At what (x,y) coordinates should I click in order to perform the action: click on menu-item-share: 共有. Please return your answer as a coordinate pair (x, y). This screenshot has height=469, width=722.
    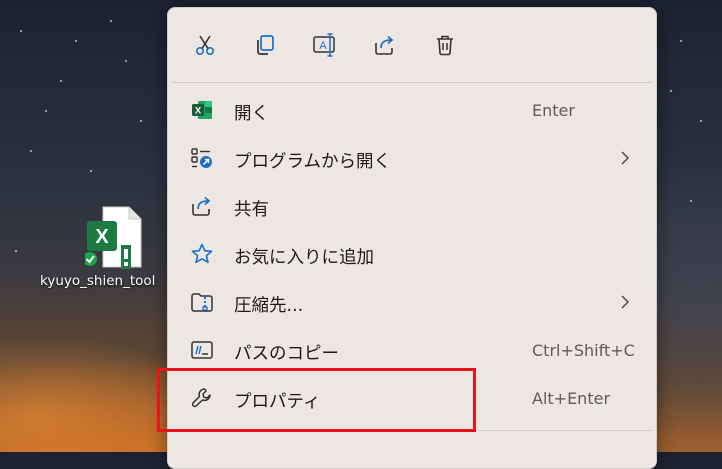
    Looking at the image, I should click on (411, 206).